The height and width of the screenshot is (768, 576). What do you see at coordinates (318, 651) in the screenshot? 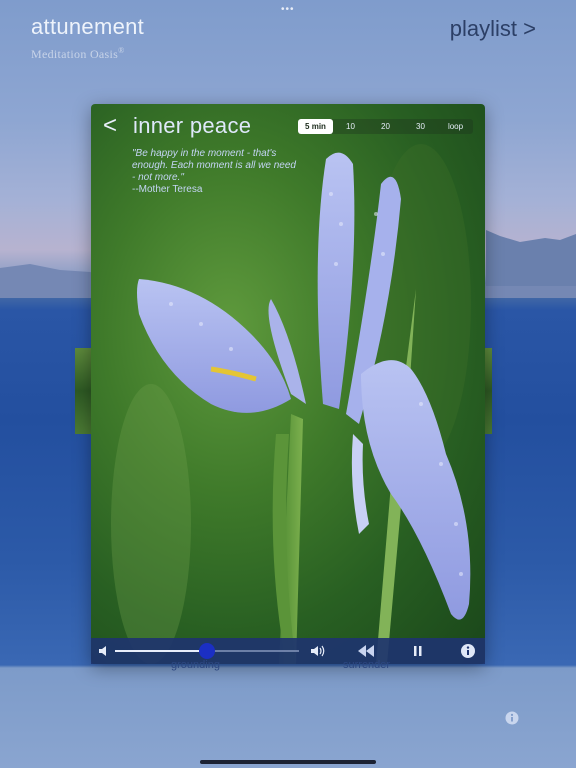
I see `speaker-high-icon` at bounding box center [318, 651].